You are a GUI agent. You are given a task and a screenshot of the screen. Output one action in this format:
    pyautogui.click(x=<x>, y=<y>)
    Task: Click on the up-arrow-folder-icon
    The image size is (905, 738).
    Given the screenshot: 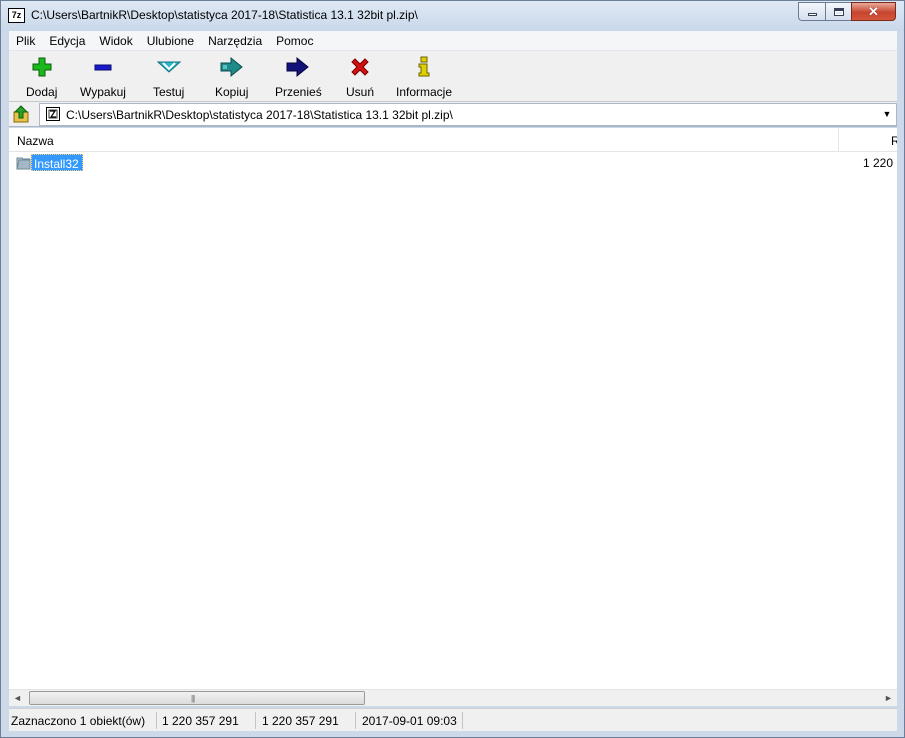 What is the action you would take?
    pyautogui.click(x=21, y=114)
    